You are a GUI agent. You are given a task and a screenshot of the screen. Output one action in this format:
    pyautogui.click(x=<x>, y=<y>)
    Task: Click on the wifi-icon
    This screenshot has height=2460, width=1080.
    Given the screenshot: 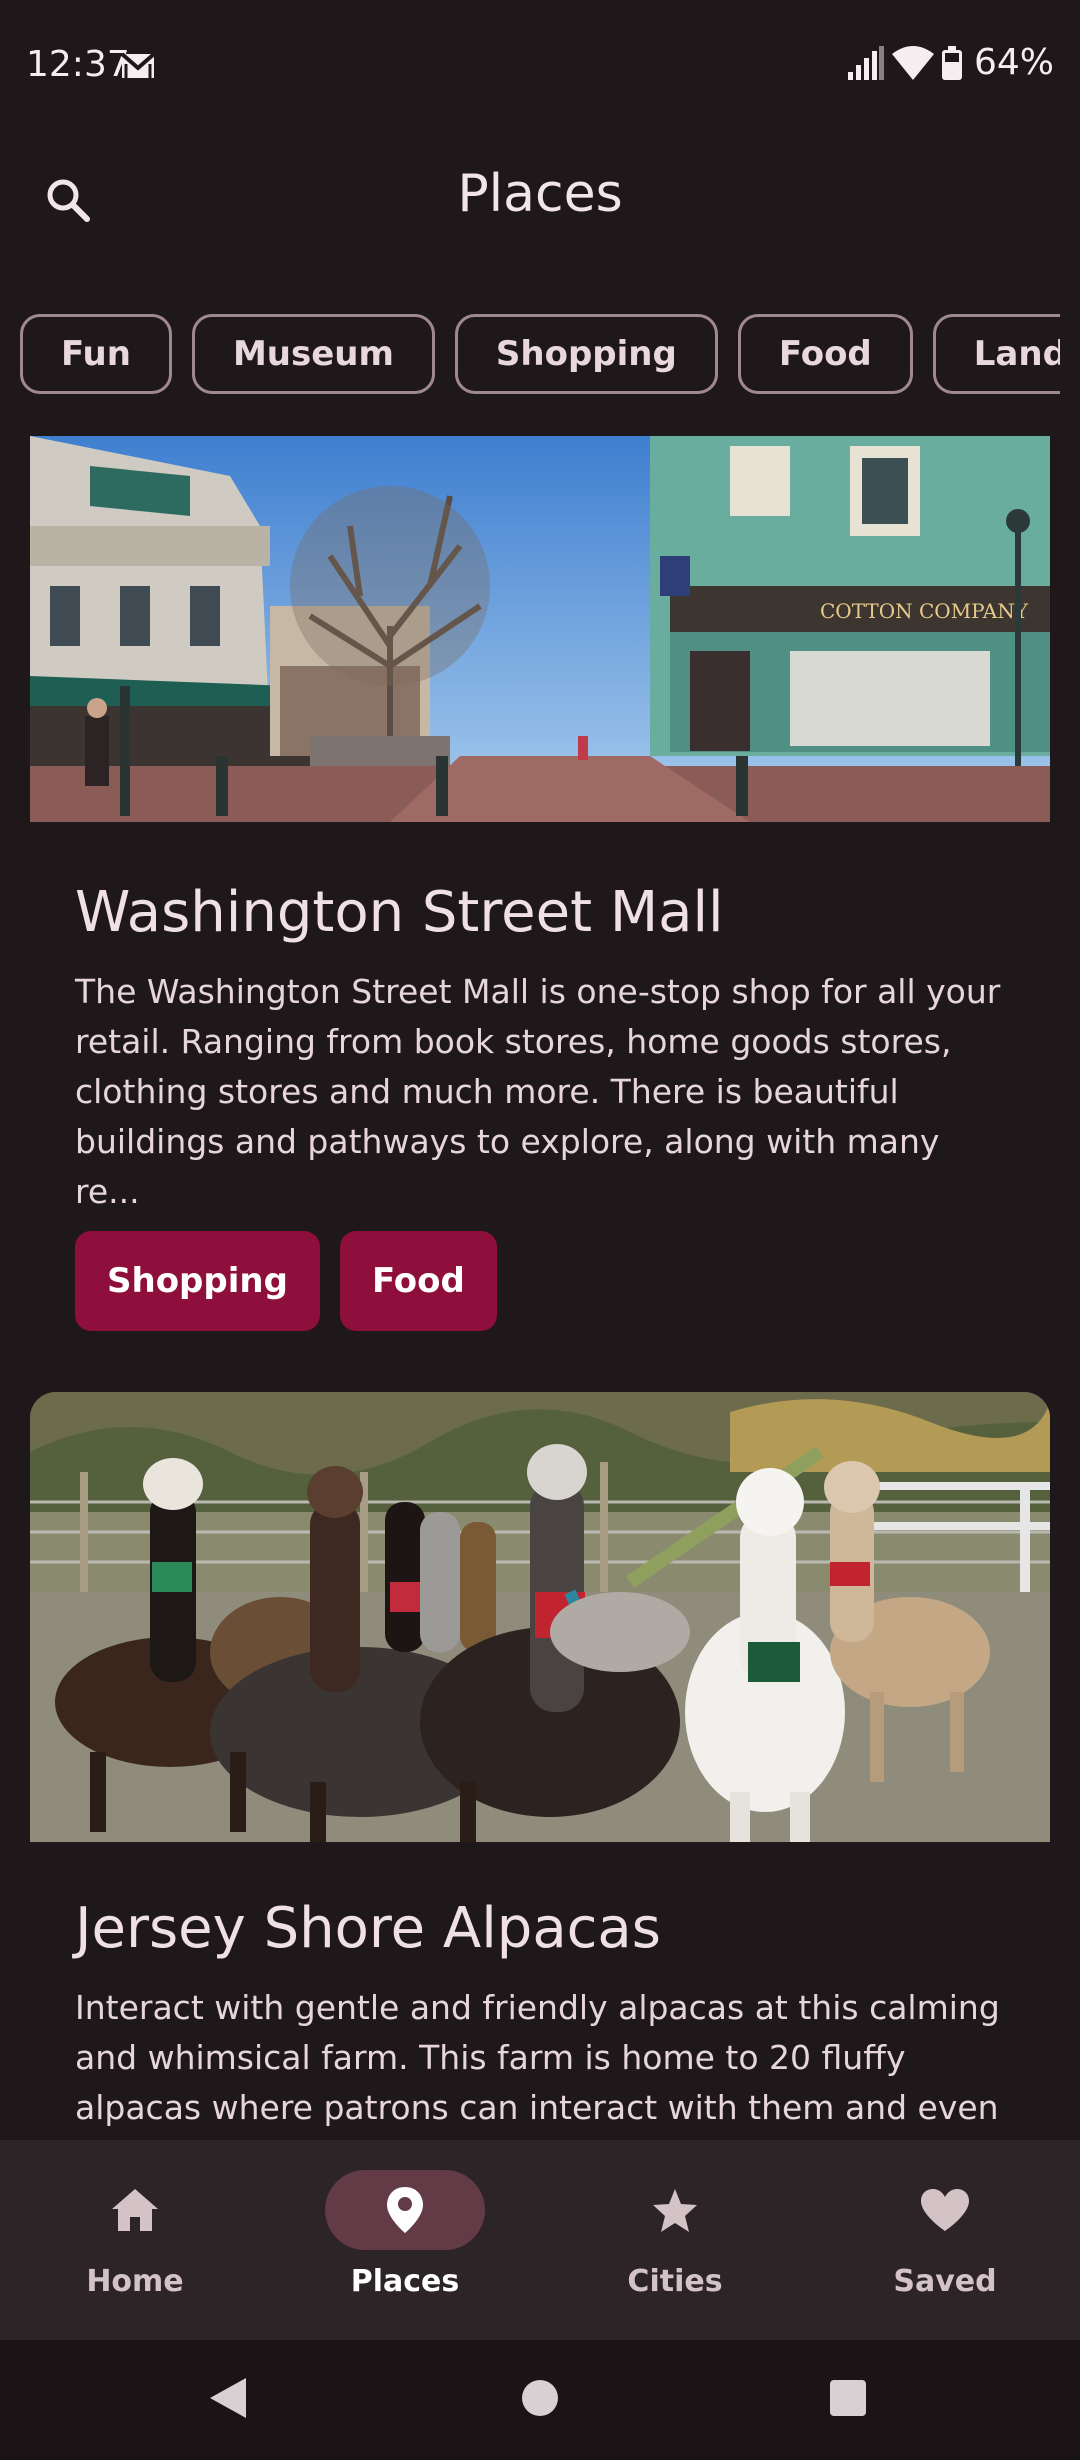 What is the action you would take?
    pyautogui.click(x=912, y=62)
    